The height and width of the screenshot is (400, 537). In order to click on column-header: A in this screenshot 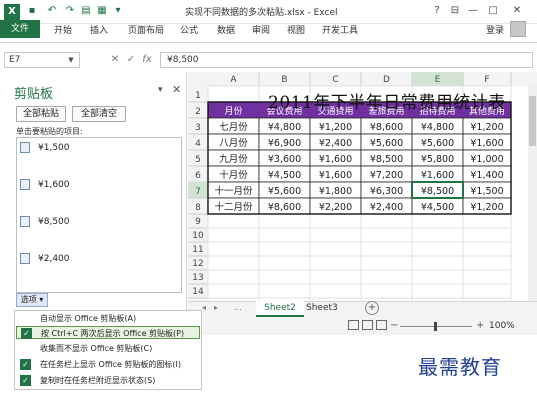, I will do `click(233, 80)`.